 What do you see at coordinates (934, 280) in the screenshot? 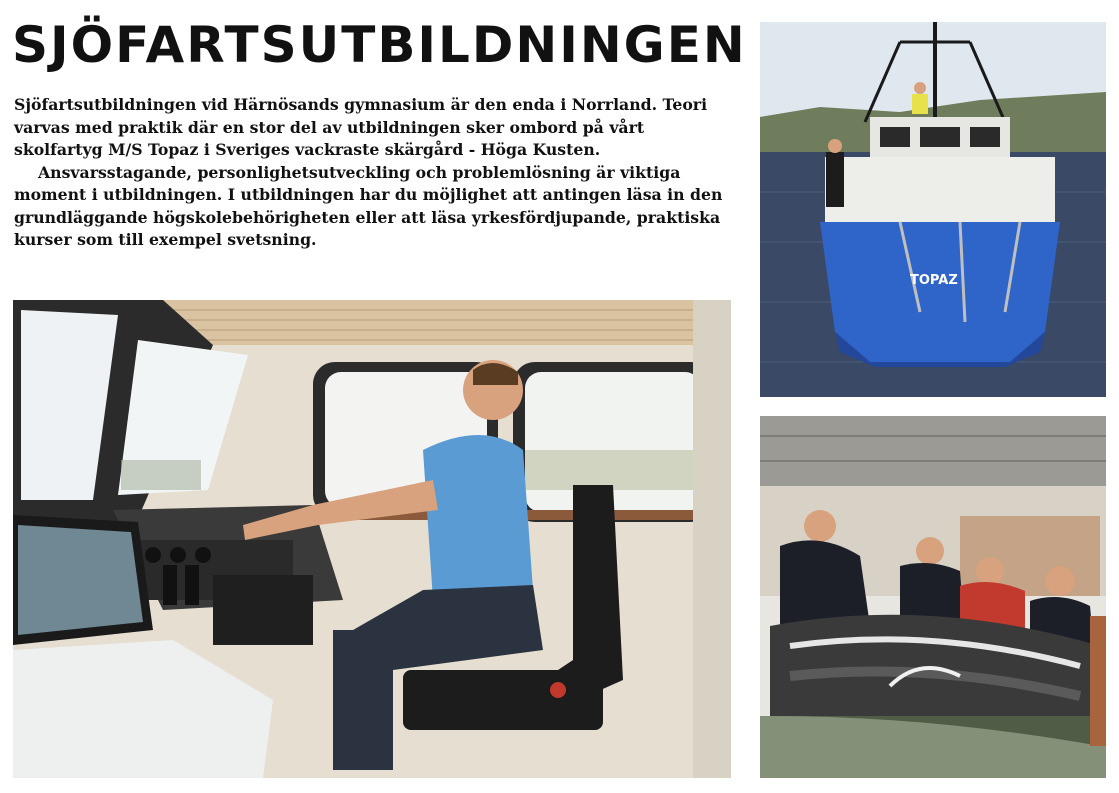
I see `hull-name-label: TOPAZ` at bounding box center [934, 280].